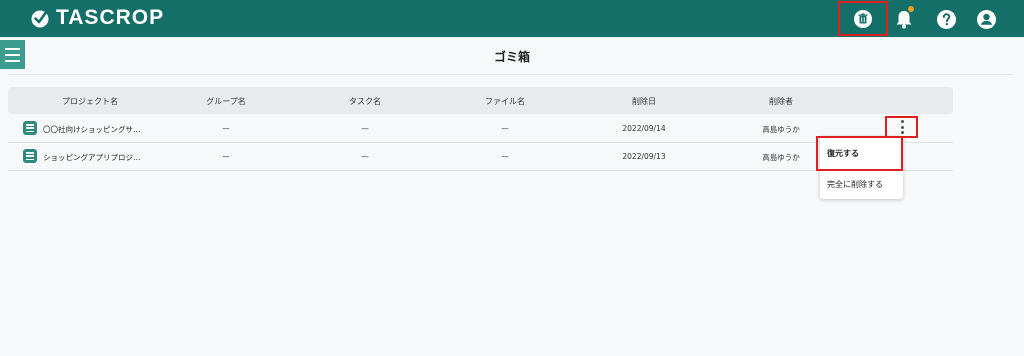 The width and height of the screenshot is (1024, 356). Describe the element at coordinates (986, 19) in the screenshot. I see `user-icon` at that location.